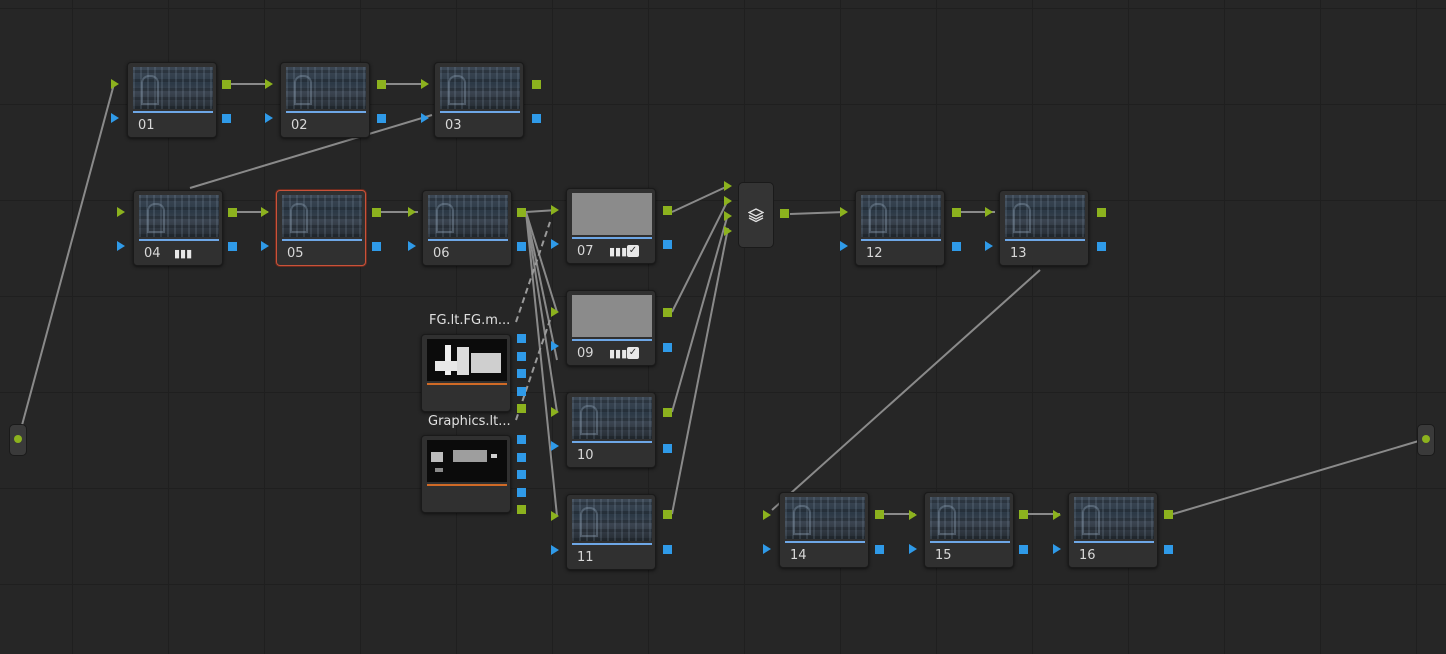 Image resolution: width=1446 pixels, height=654 pixels. What do you see at coordinates (900, 228) in the screenshot?
I see `node-12: 12` at bounding box center [900, 228].